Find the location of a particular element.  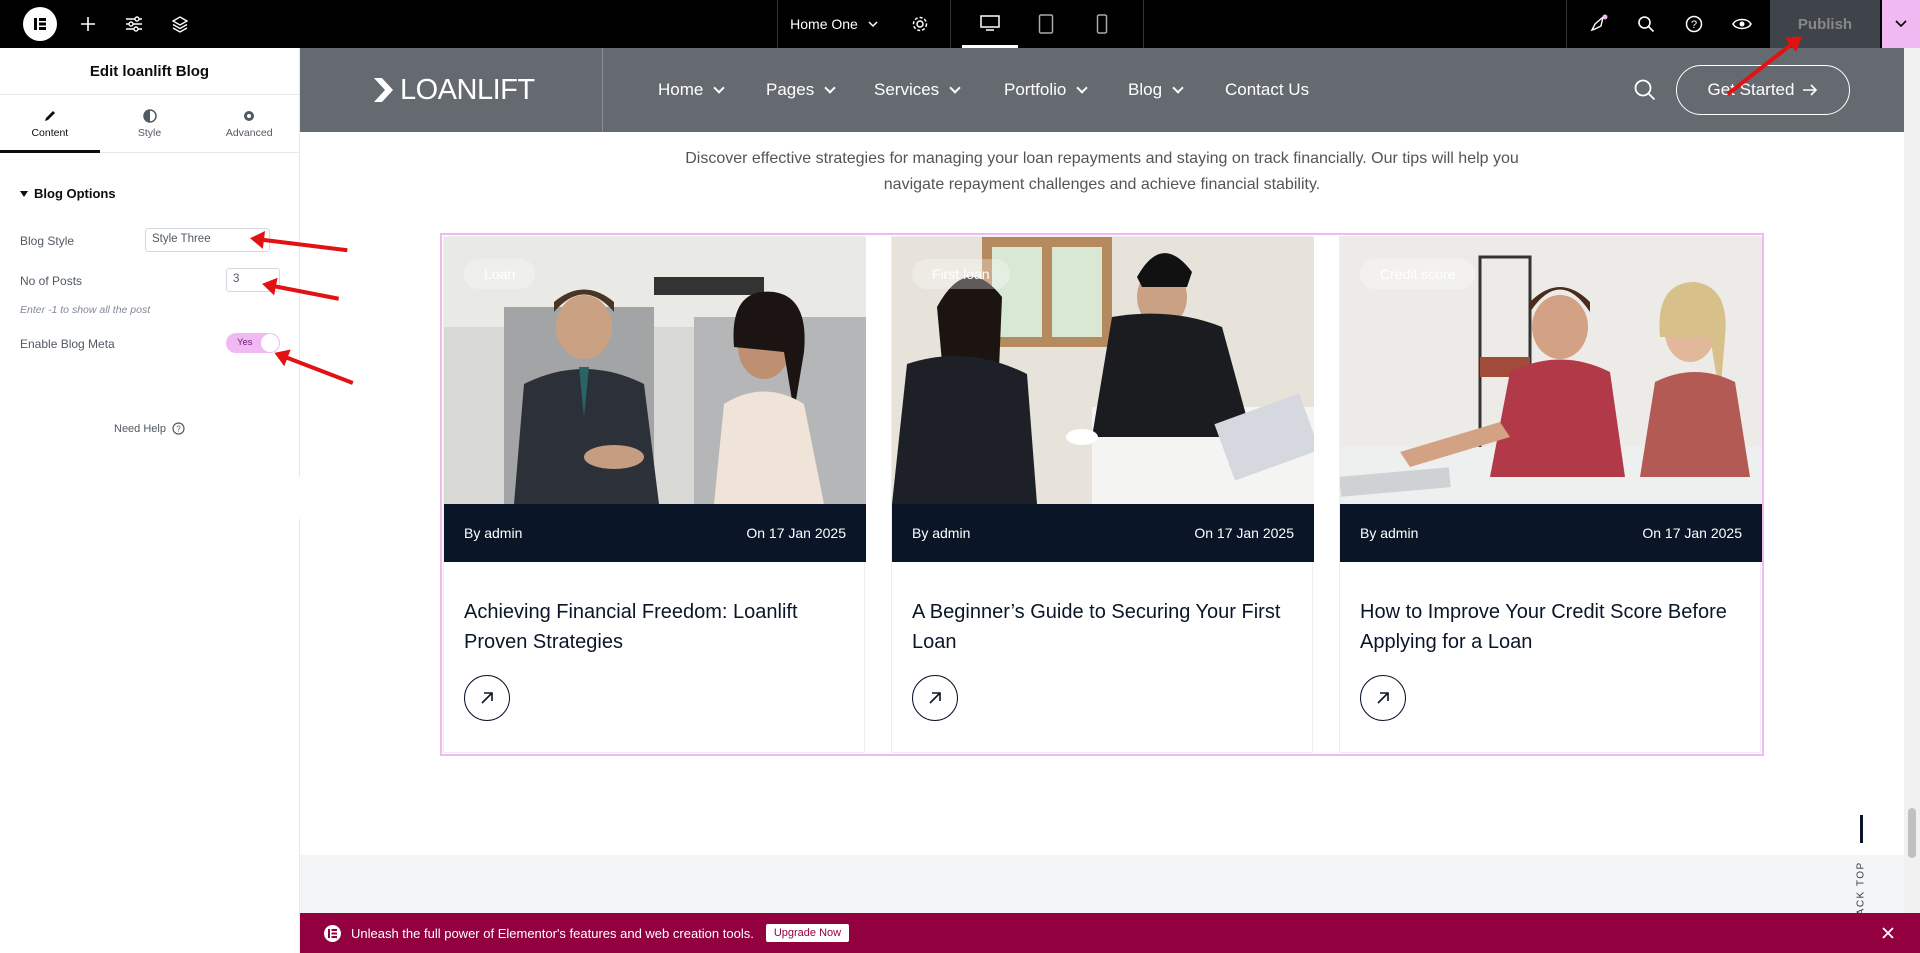

nav-services: Services is located at coordinates (917, 90).